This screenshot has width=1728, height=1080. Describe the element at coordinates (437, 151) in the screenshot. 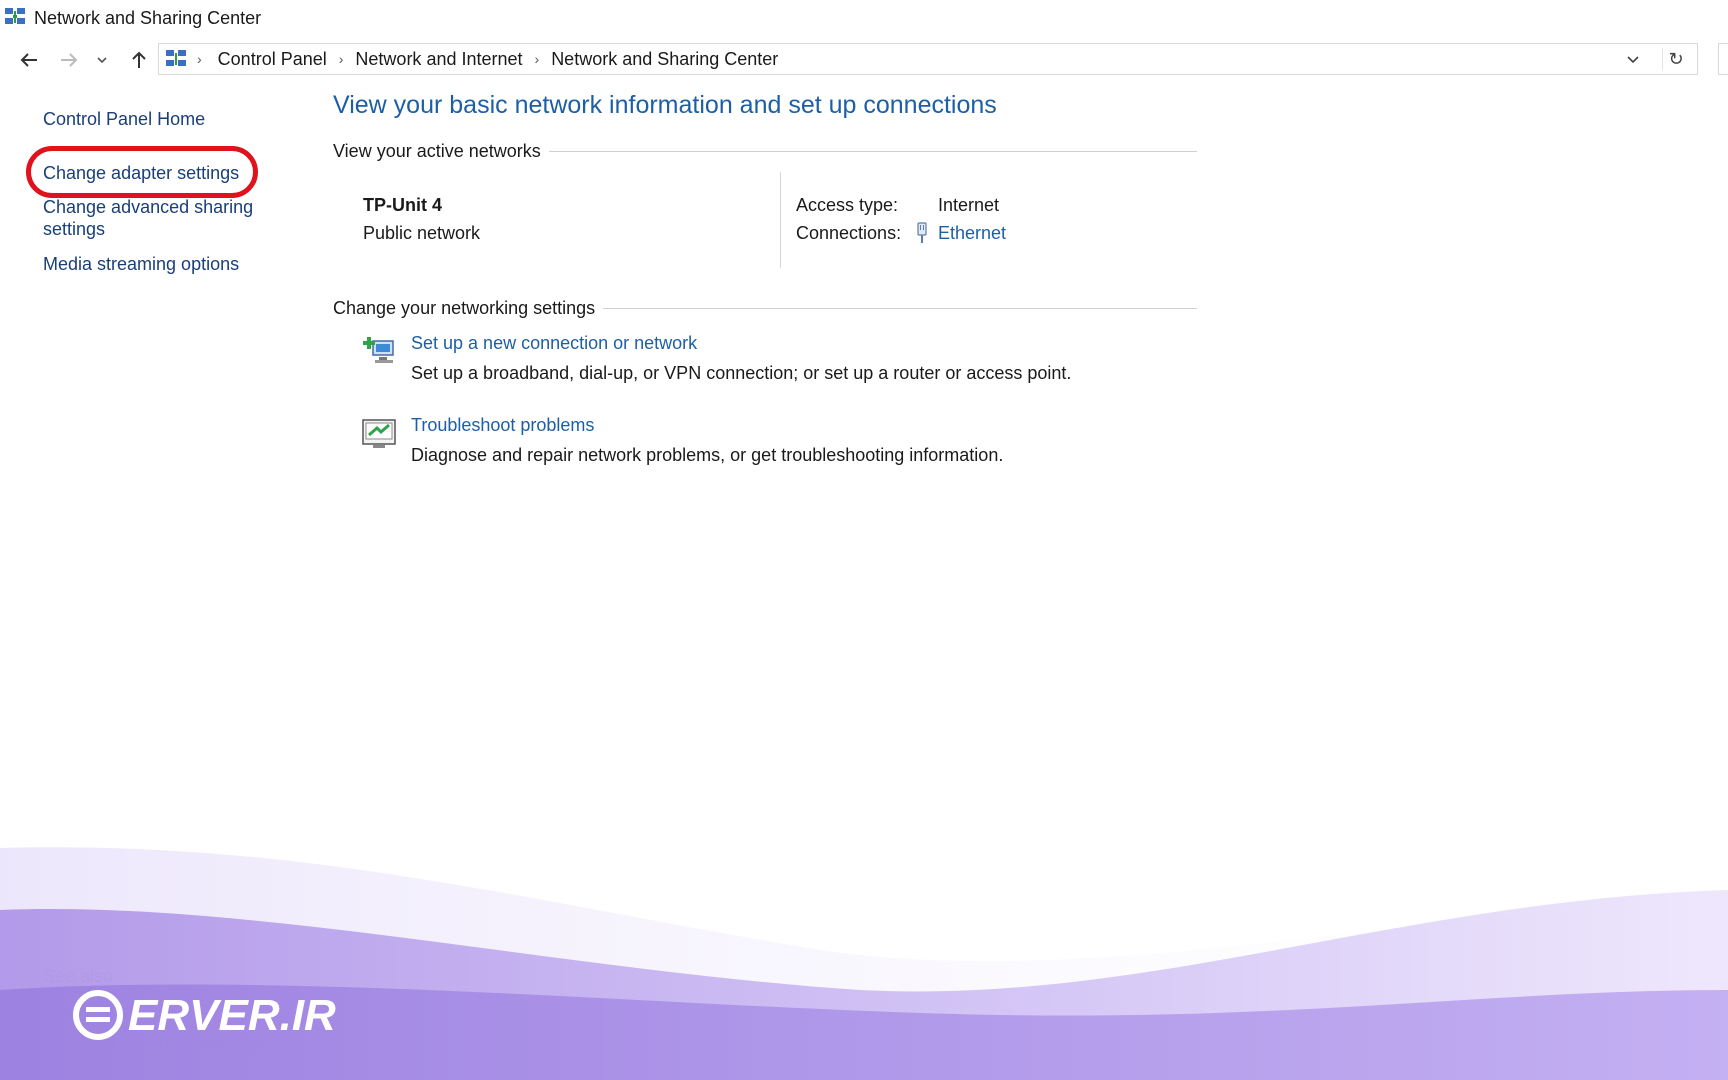

I see `active-networks-header-label: View your active networks` at that location.